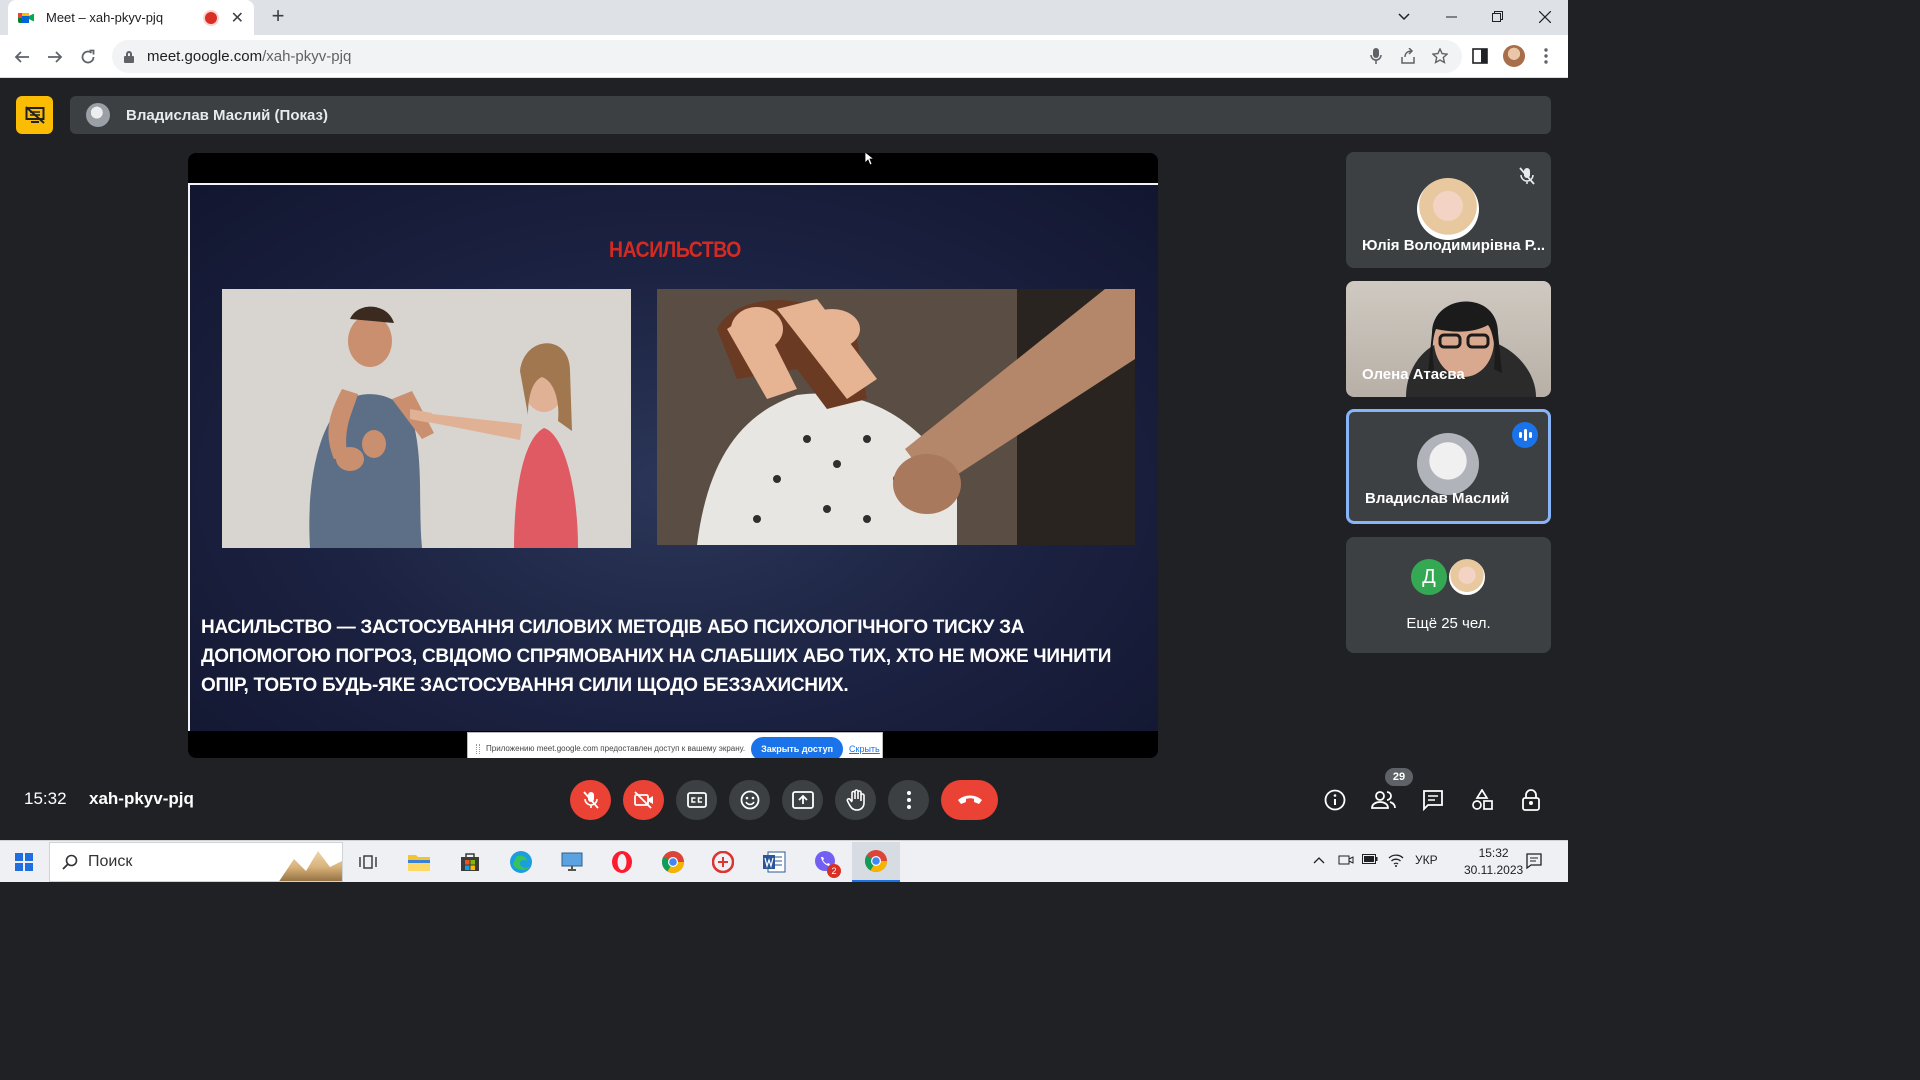 Image resolution: width=1920 pixels, height=1080 pixels. I want to click on slide-title: НАСИЛЬСТВО, so click(675, 249).